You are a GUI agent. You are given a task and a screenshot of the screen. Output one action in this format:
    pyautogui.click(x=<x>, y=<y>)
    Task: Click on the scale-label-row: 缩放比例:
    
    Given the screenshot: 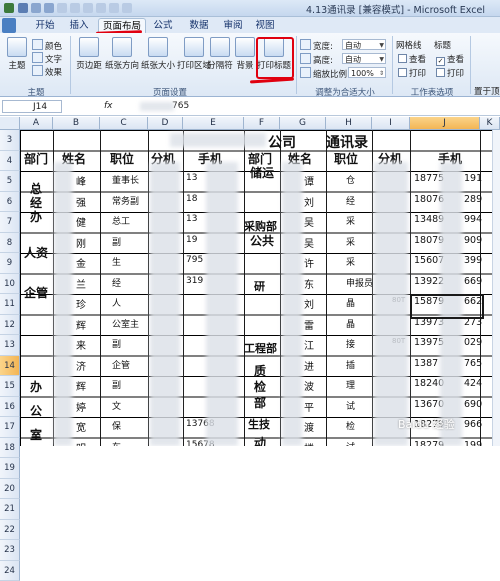 What is the action you would take?
    pyautogui.click(x=325, y=73)
    